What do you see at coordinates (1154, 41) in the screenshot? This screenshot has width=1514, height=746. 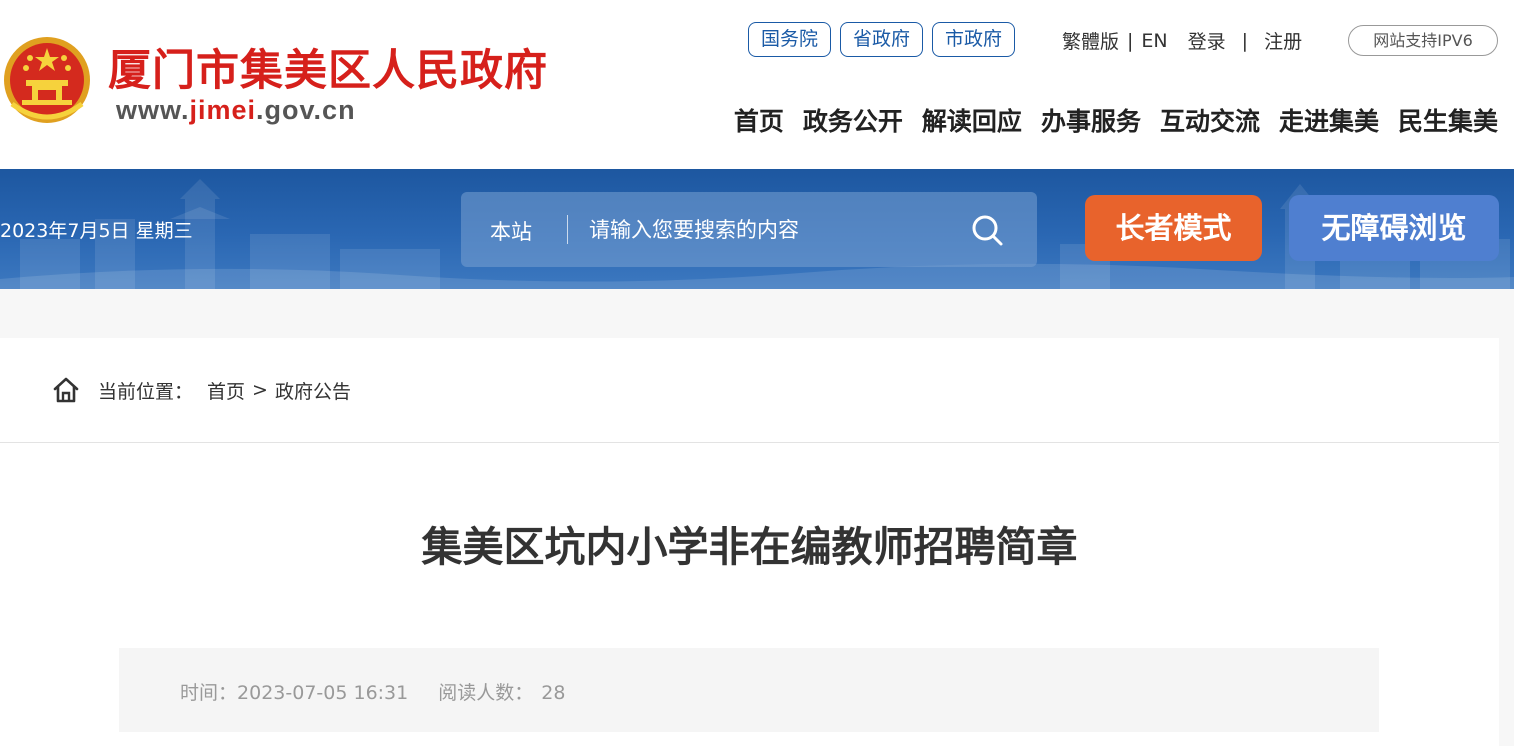 I see `english-link: EN` at bounding box center [1154, 41].